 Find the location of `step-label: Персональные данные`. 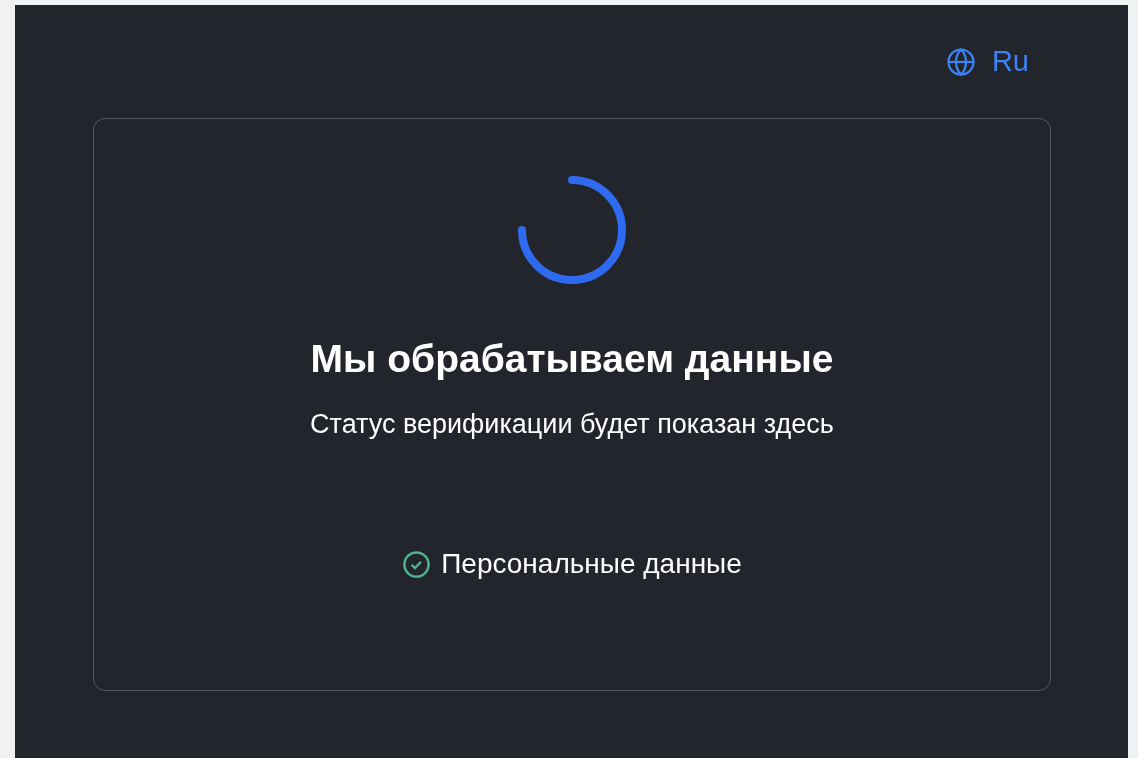

step-label: Персональные данные is located at coordinates (591, 564).